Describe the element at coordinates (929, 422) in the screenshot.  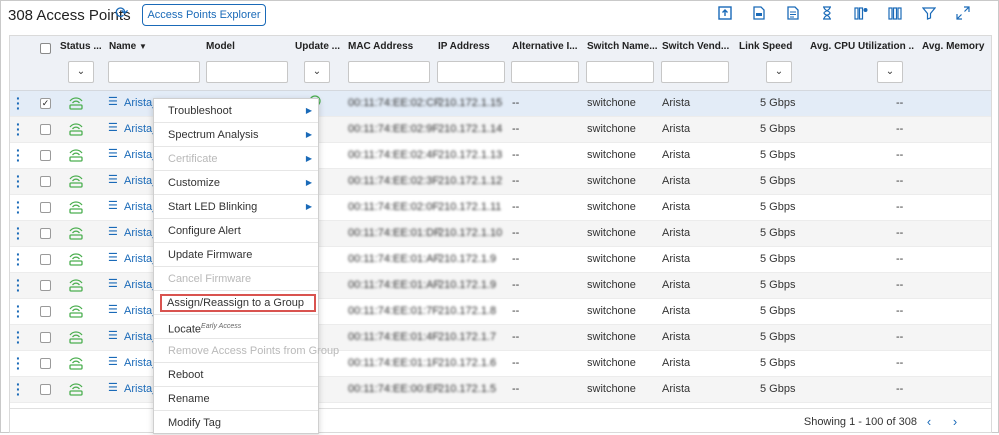
I see `previous-page-button: ‹` at that location.